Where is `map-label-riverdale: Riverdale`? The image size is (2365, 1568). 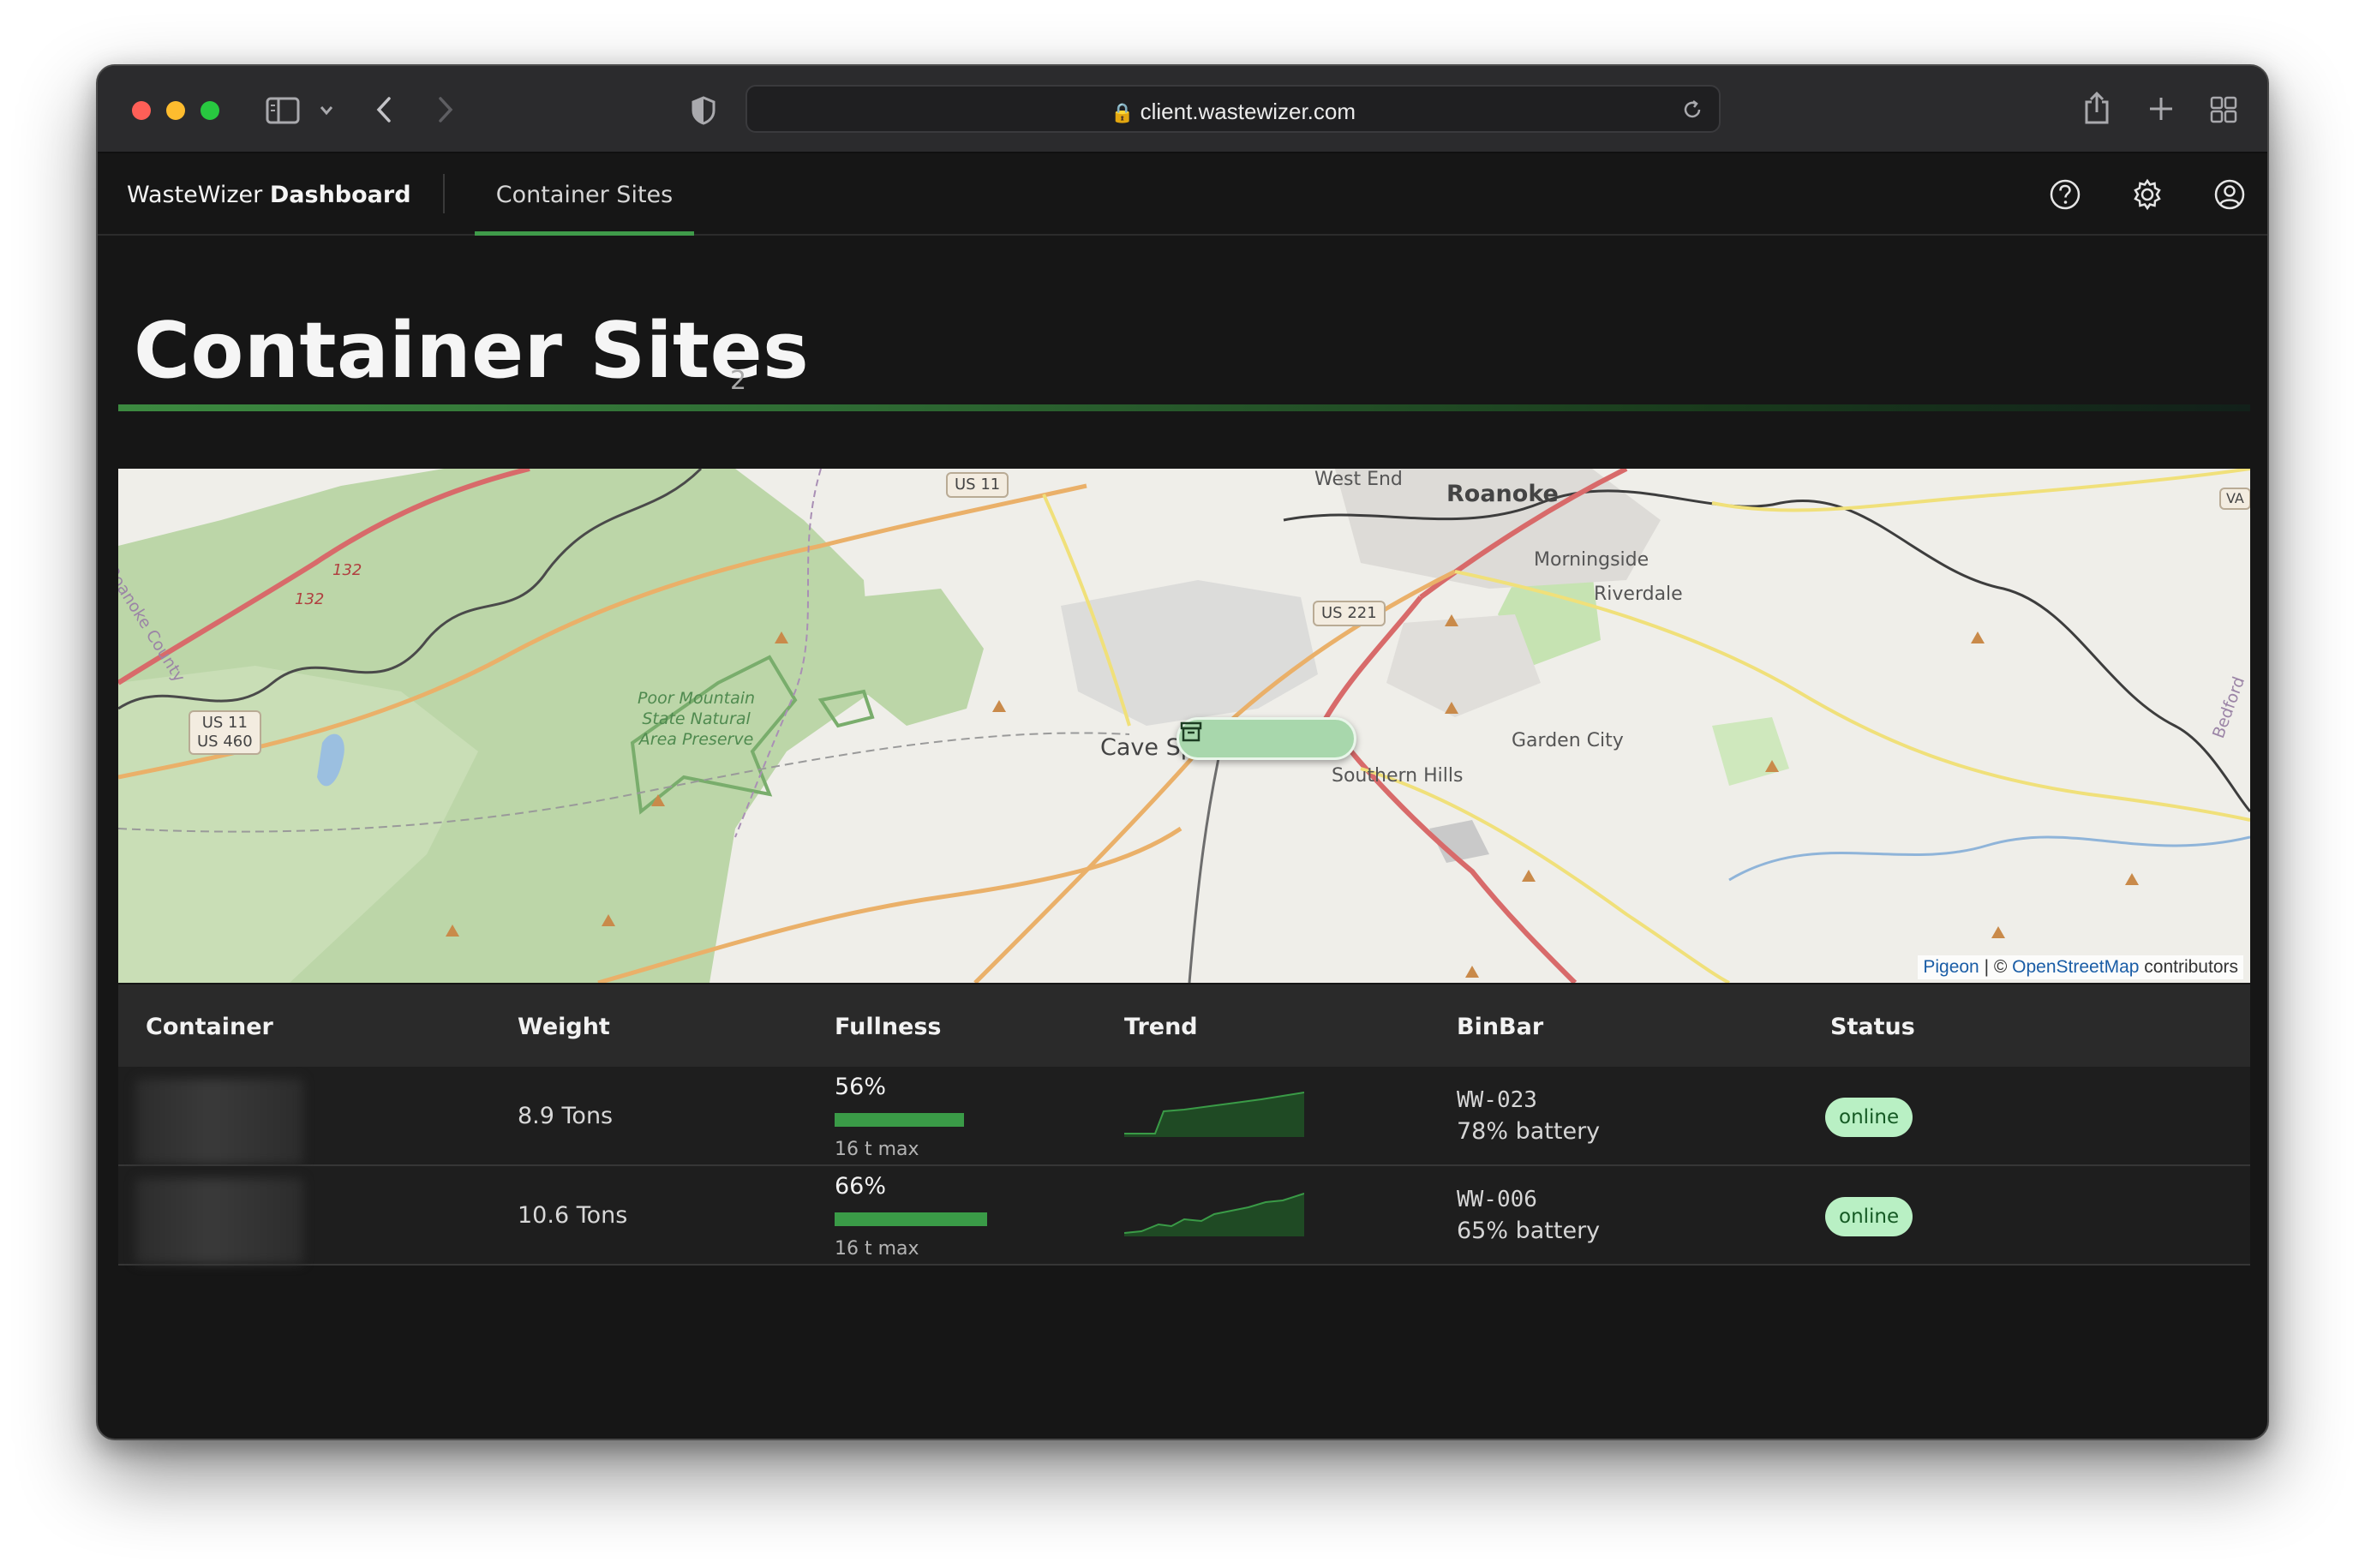
map-label-riverdale: Riverdale is located at coordinates (1638, 594).